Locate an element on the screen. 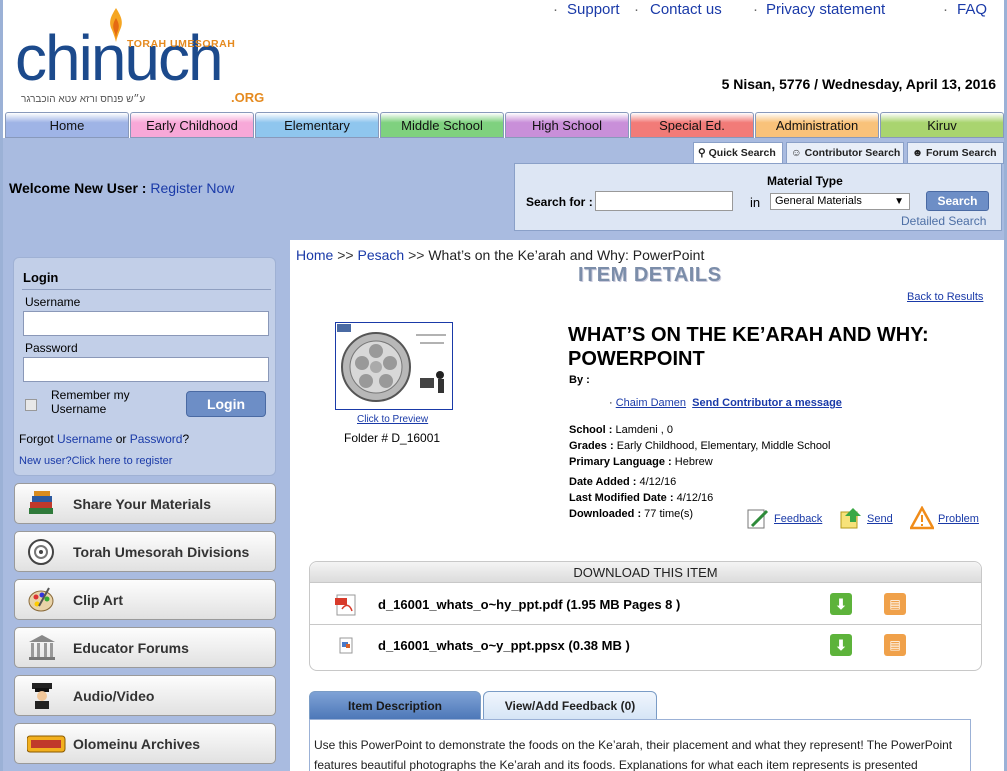  search-button: Search is located at coordinates (957, 201).